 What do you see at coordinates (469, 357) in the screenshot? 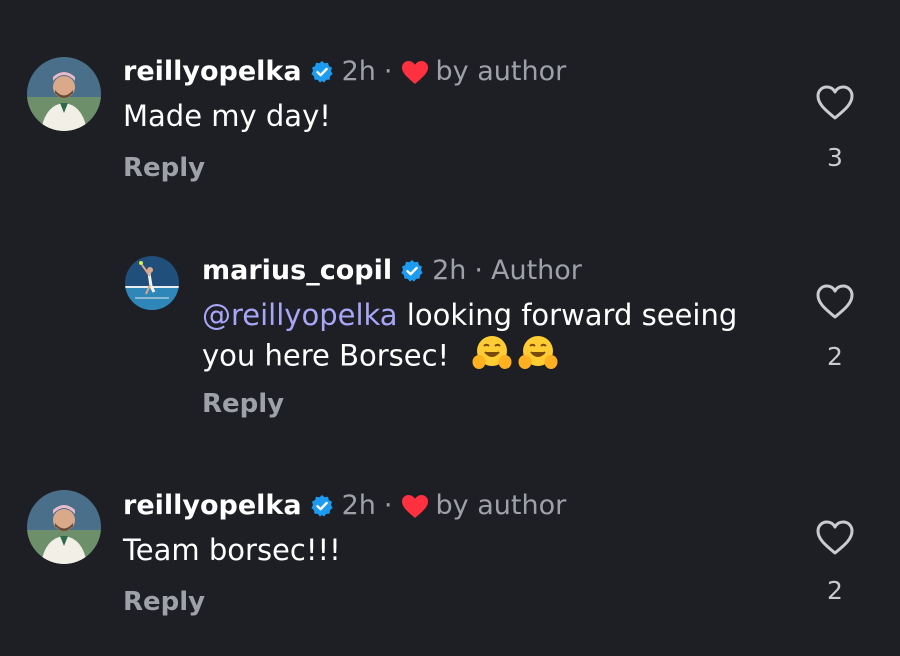
I see `comment-text-line-2: you here Borsec!` at bounding box center [469, 357].